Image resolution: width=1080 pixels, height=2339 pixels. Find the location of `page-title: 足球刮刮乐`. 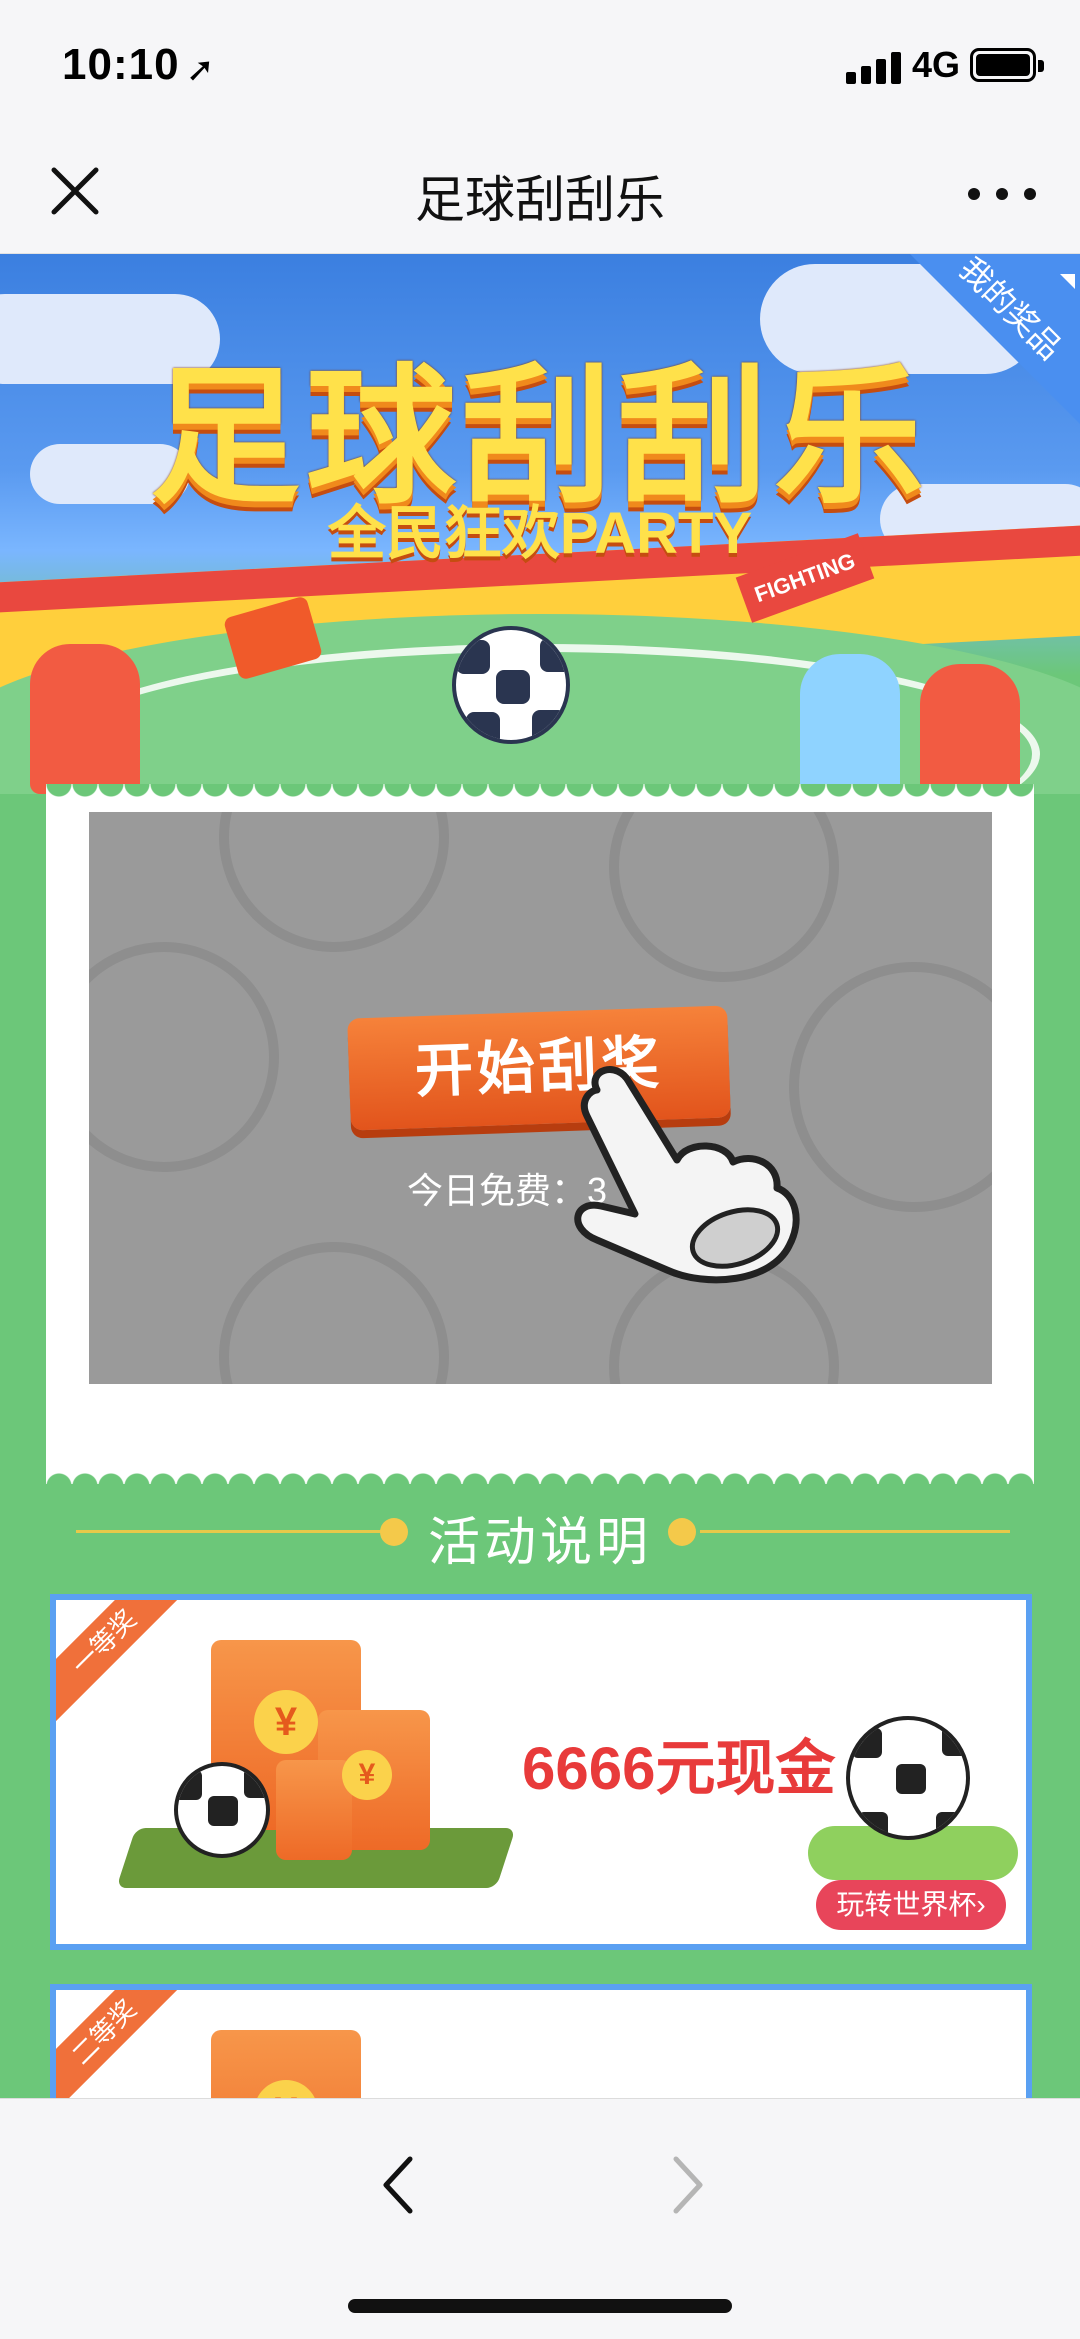

page-title: 足球刮刮乐 is located at coordinates (540, 200).